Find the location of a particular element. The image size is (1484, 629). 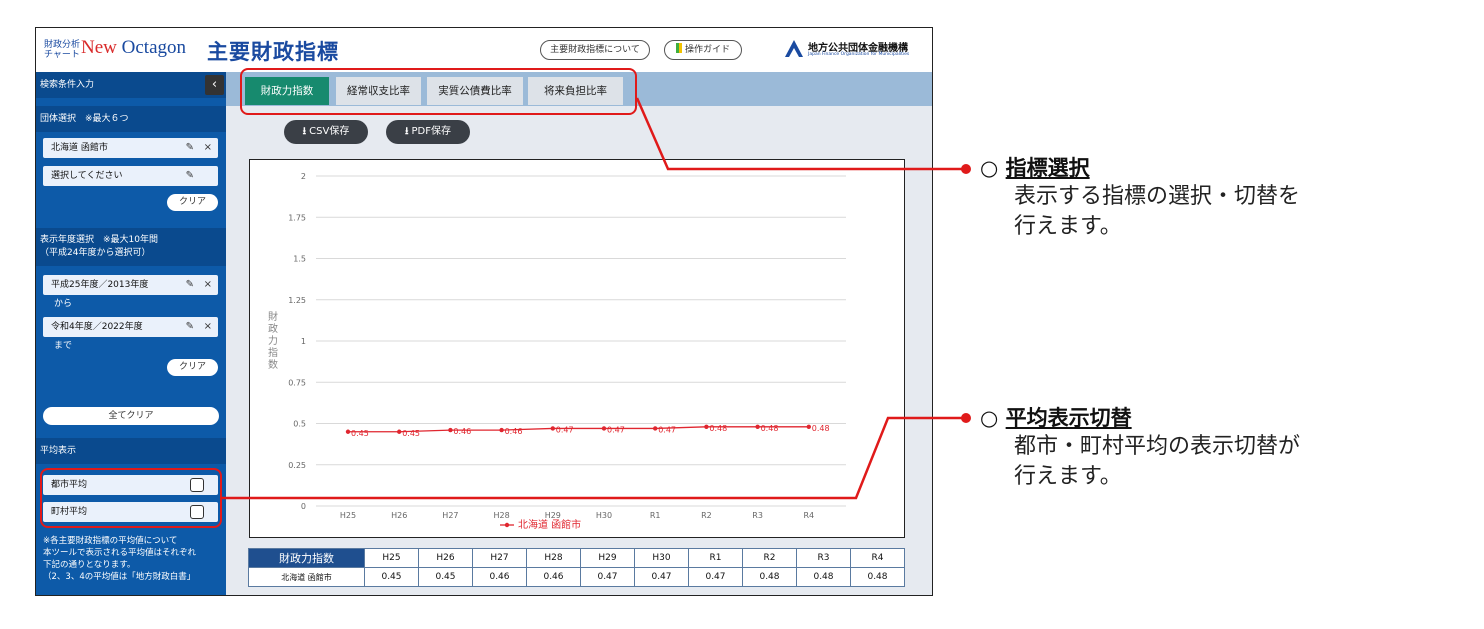

callout-average-text: 都市・町村平均の表示切替が is located at coordinates (1157, 446).